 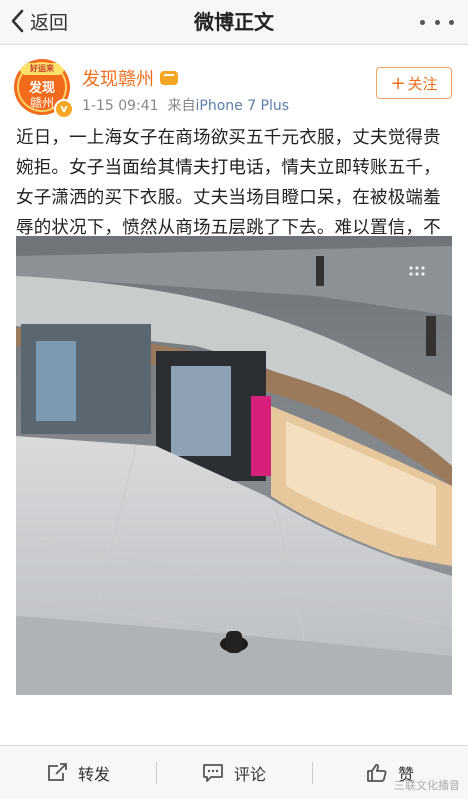 I want to click on author-name-row: 发现赣州, so click(x=130, y=78).